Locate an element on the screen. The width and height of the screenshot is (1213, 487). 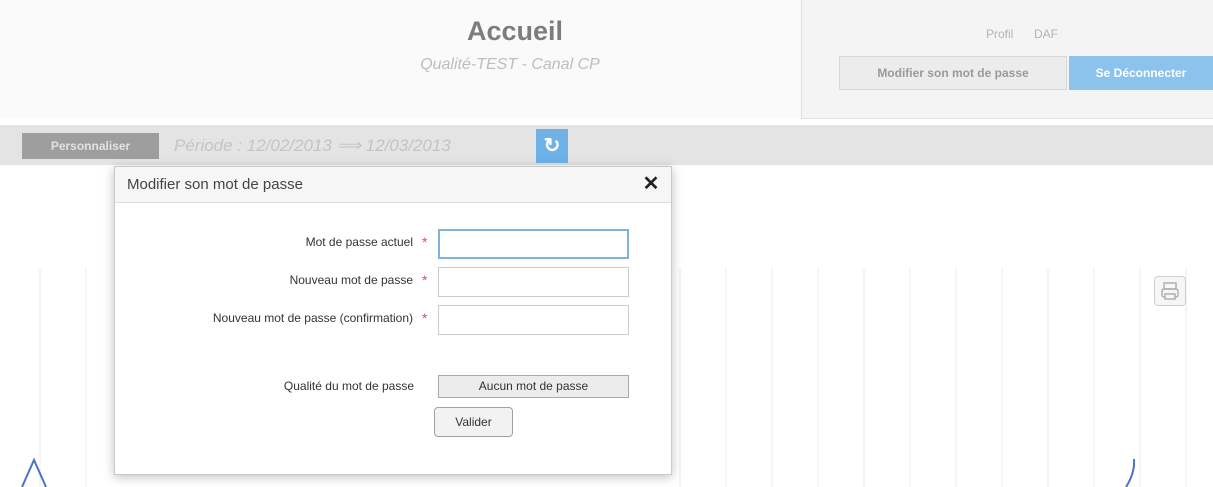
refresh-icon: ↻ is located at coordinates (552, 146).